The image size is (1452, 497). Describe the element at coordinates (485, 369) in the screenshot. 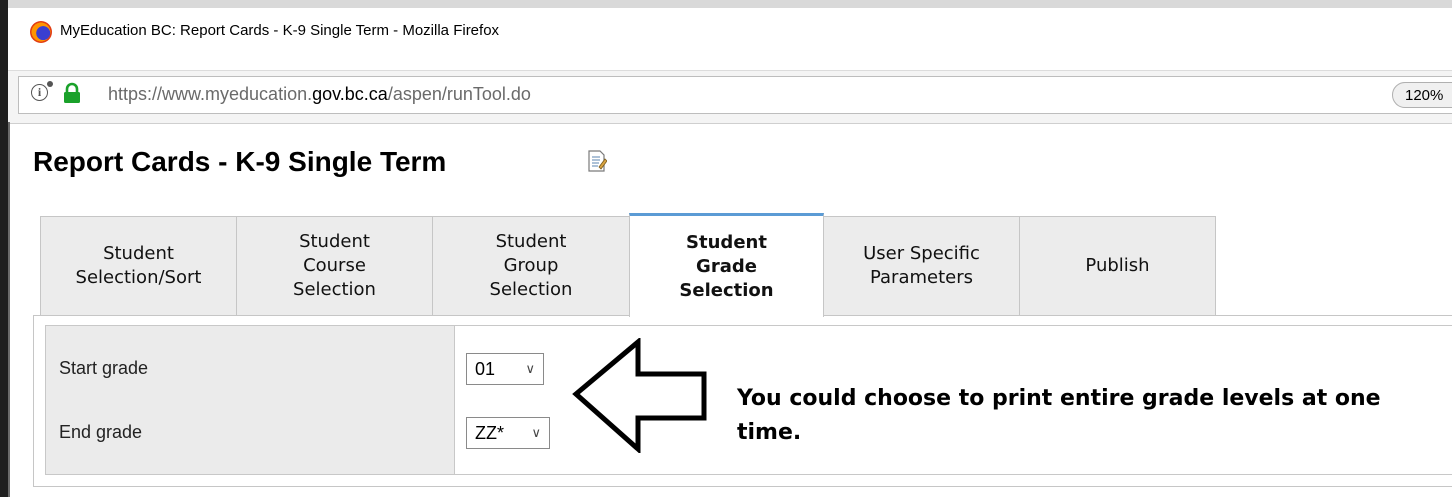

I see `start-grade-value: 01` at that location.